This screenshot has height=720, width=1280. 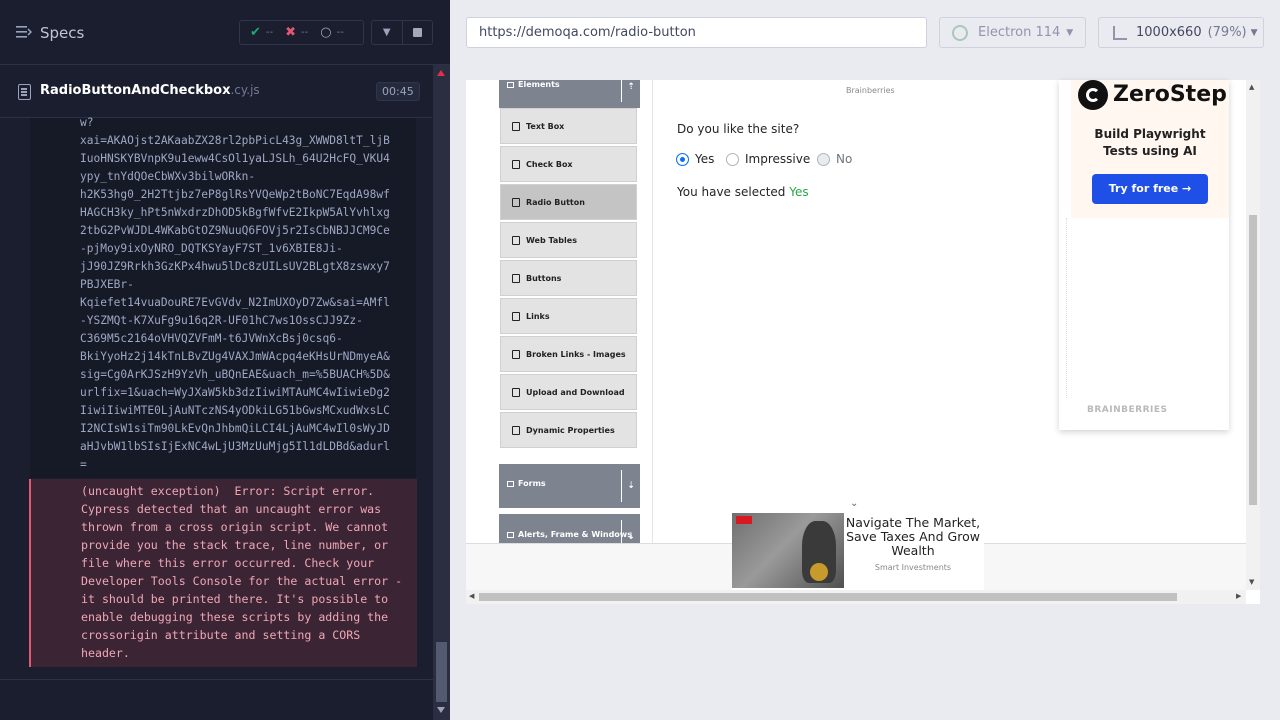 I want to click on menu-item-buttons: Buttons, so click(x=568, y=278).